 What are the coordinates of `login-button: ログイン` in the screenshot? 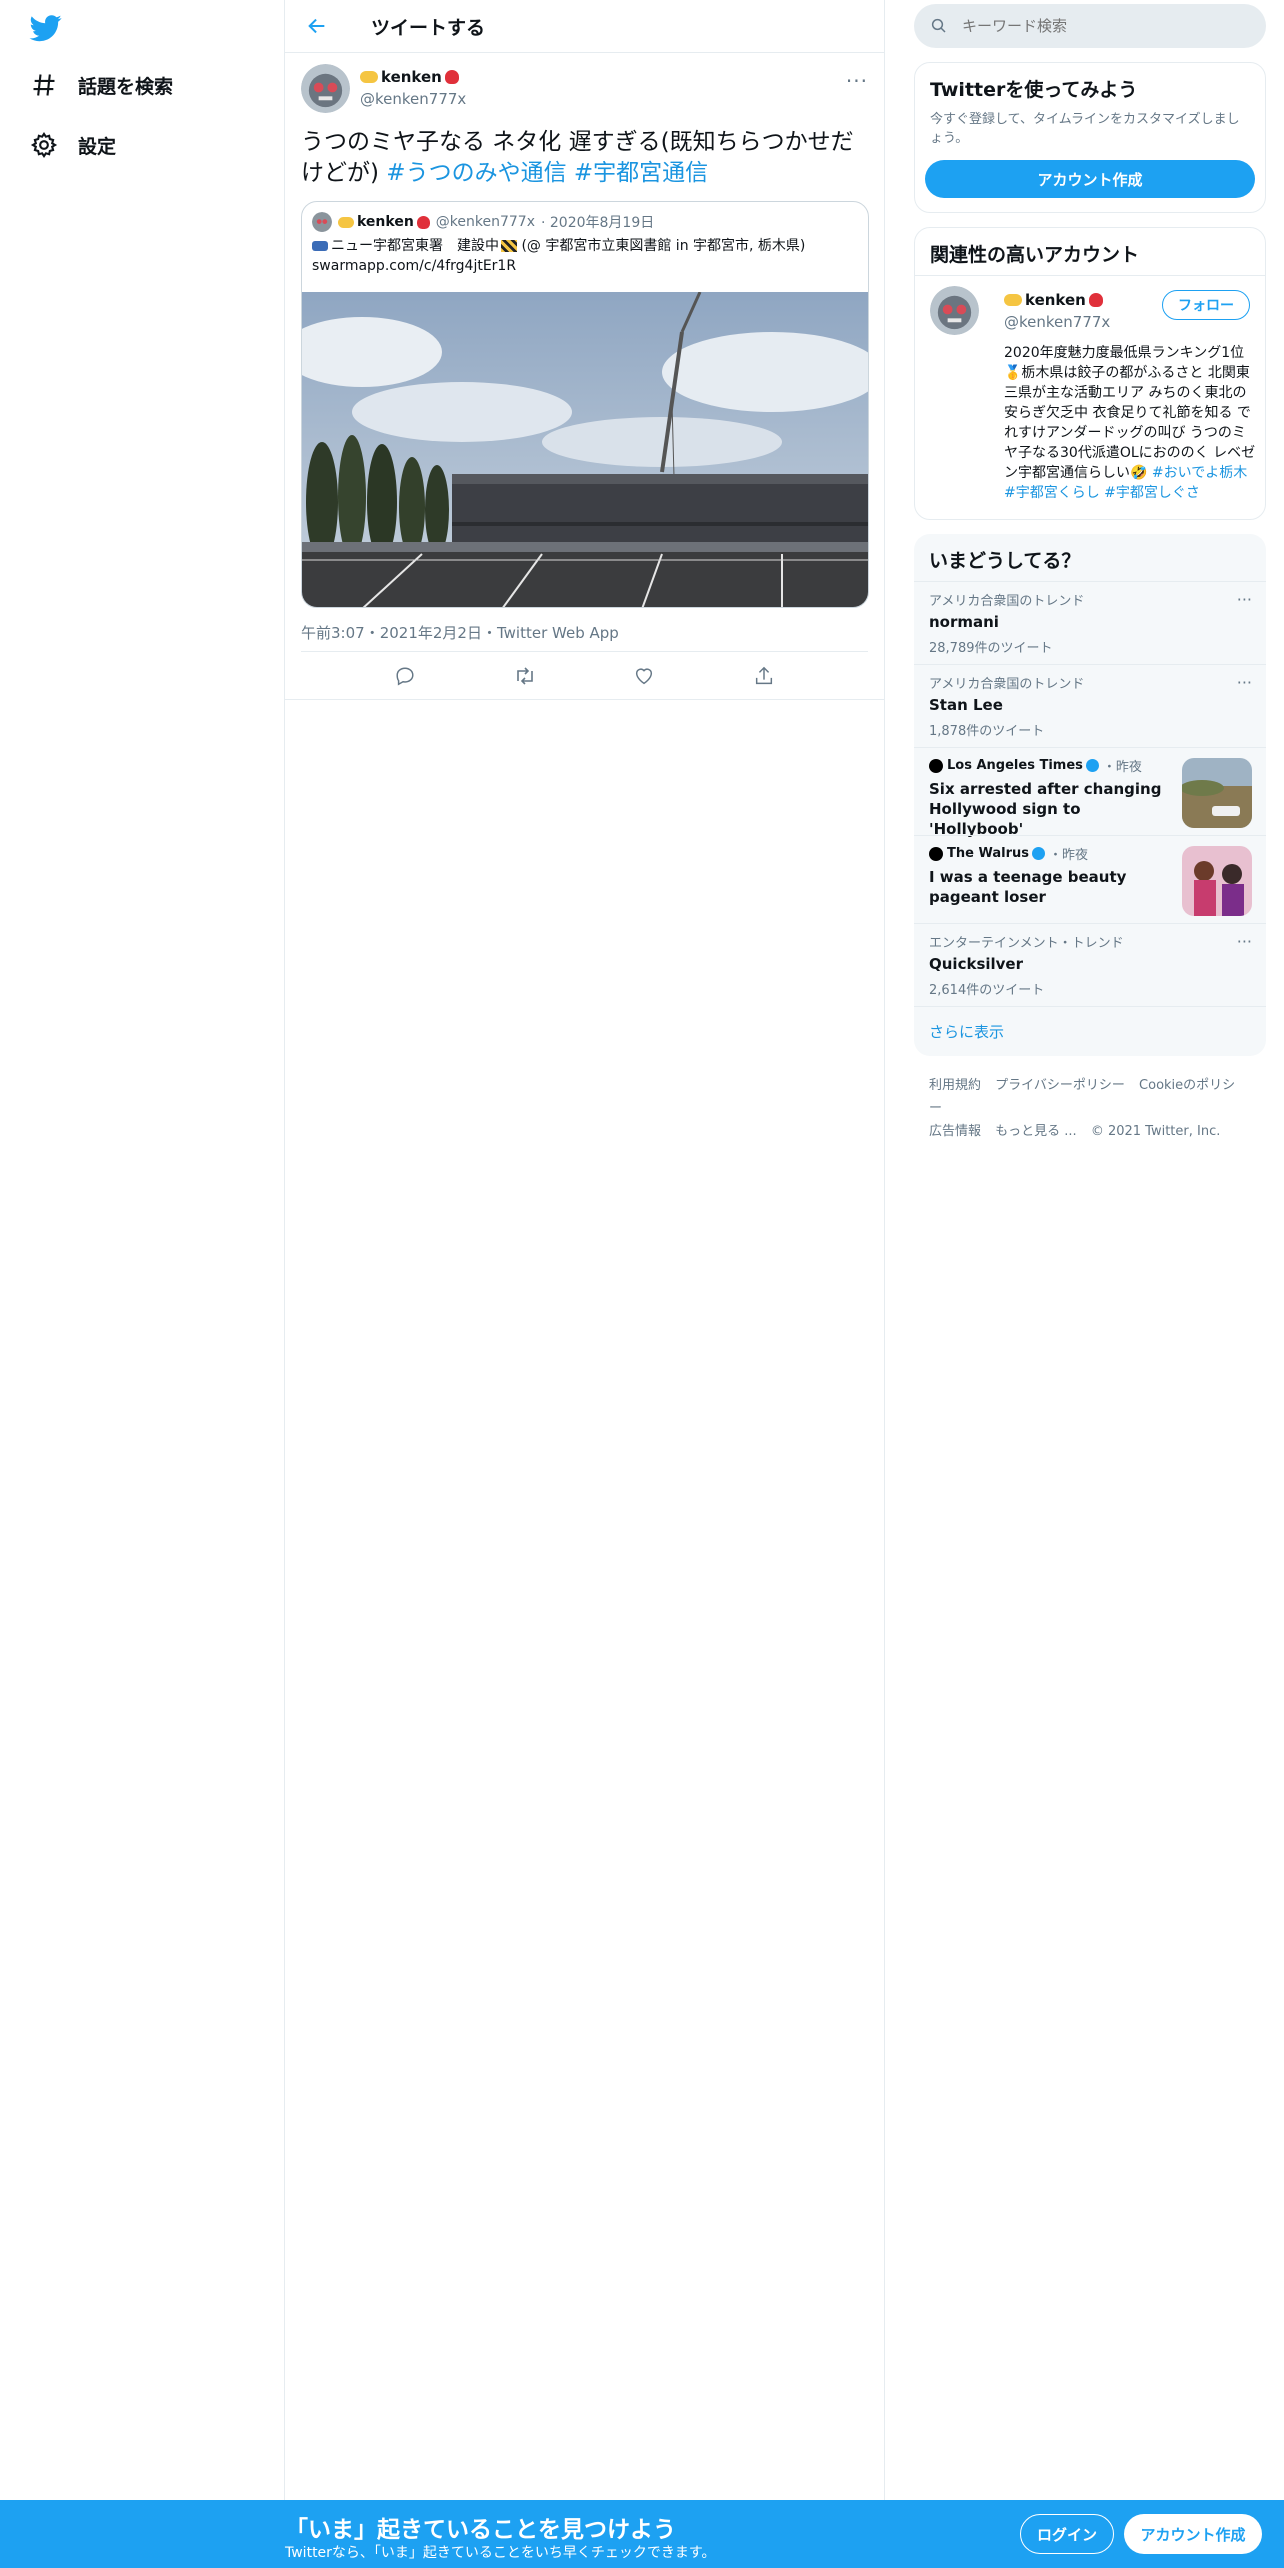 It's located at (1067, 2534).